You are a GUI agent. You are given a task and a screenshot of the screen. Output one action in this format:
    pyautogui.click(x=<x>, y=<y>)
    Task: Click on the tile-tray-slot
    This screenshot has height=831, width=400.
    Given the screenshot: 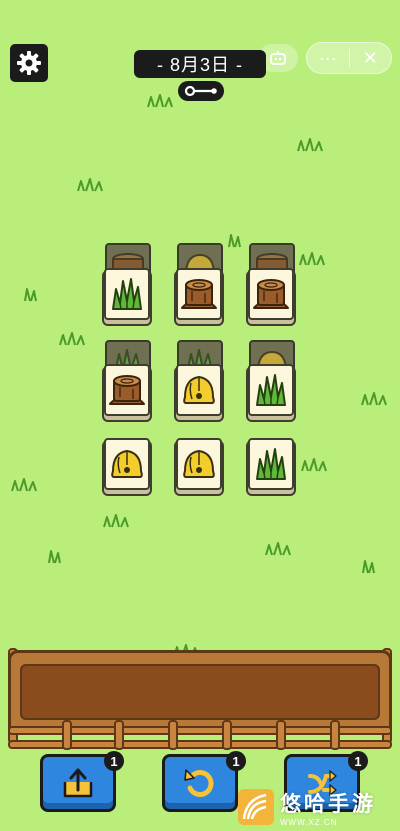 What is the action you would take?
    pyautogui.click(x=200, y=692)
    